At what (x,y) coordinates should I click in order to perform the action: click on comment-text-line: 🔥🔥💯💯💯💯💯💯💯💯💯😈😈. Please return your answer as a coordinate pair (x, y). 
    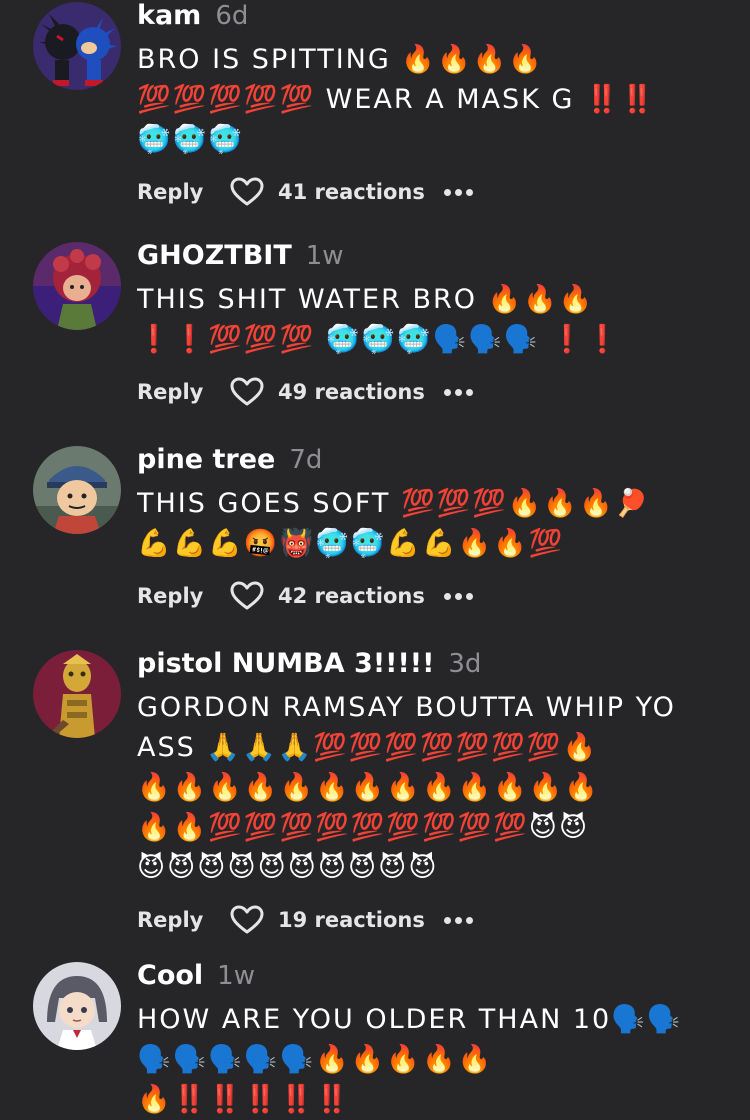
    Looking at the image, I should click on (363, 827).